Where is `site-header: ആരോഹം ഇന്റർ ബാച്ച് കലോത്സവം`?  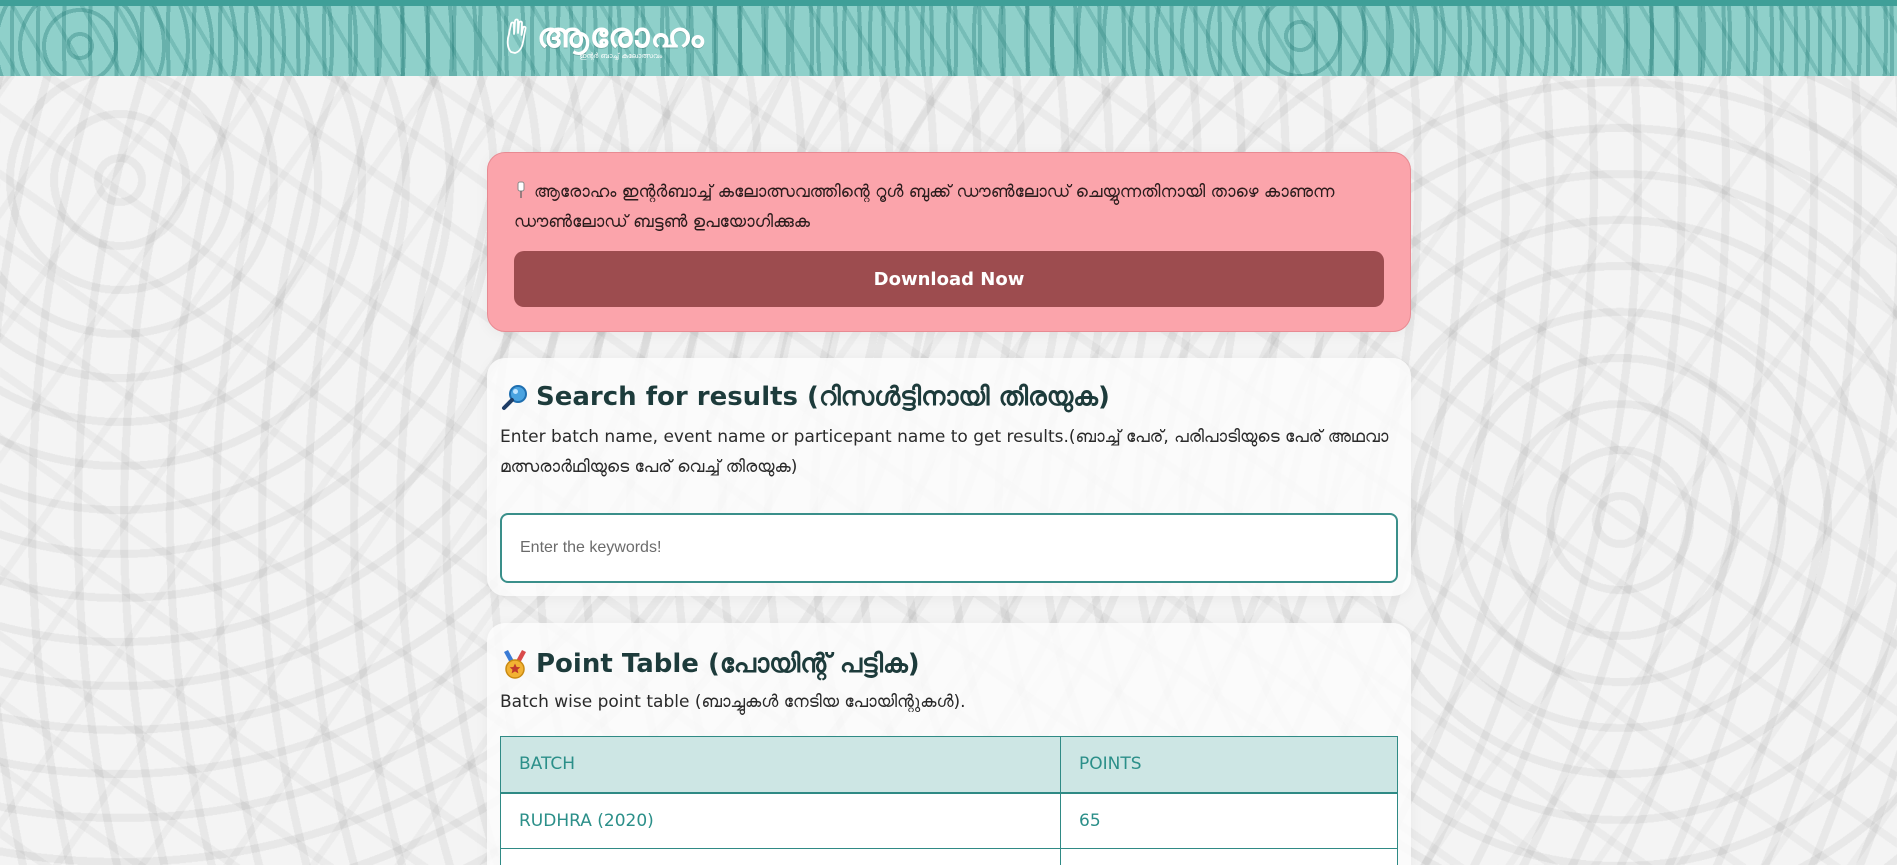 site-header: ആരോഹം ഇന്റർ ബാച്ച് കലോത്സവം is located at coordinates (948, 38).